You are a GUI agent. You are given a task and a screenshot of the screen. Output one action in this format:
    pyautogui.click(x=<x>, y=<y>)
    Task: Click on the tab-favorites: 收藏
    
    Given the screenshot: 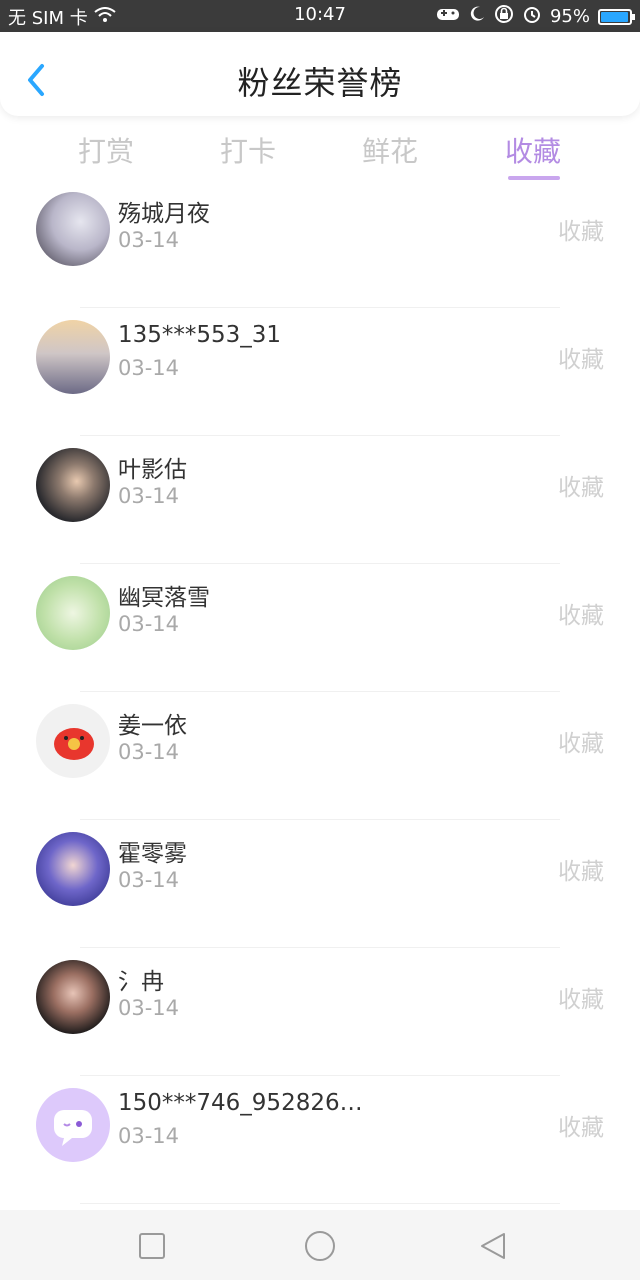 What is the action you would take?
    pyautogui.click(x=533, y=155)
    